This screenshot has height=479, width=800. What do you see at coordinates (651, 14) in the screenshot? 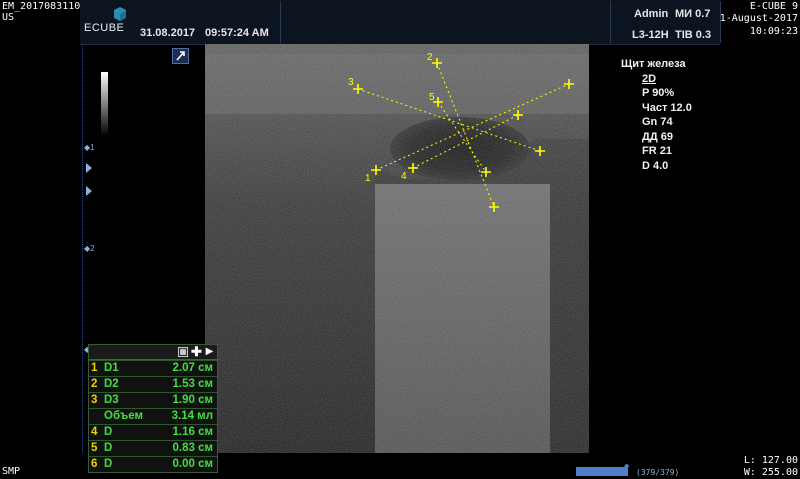
I see `user-name: Admin` at bounding box center [651, 14].